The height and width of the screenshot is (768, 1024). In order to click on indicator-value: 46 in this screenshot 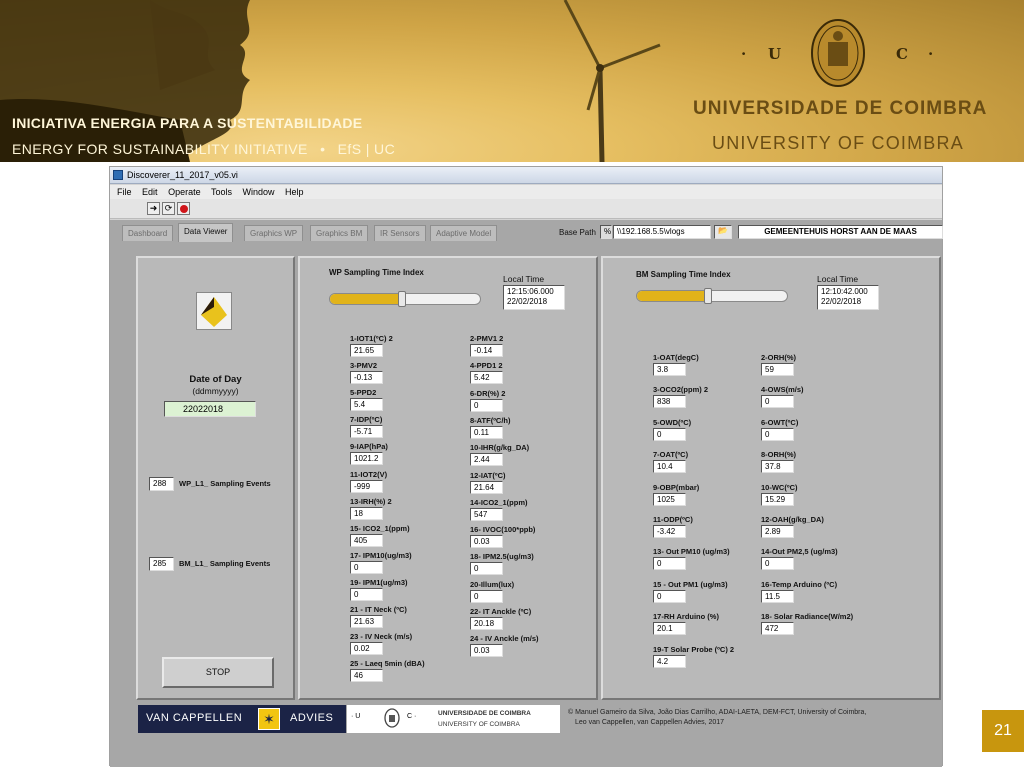, I will do `click(366, 676)`.